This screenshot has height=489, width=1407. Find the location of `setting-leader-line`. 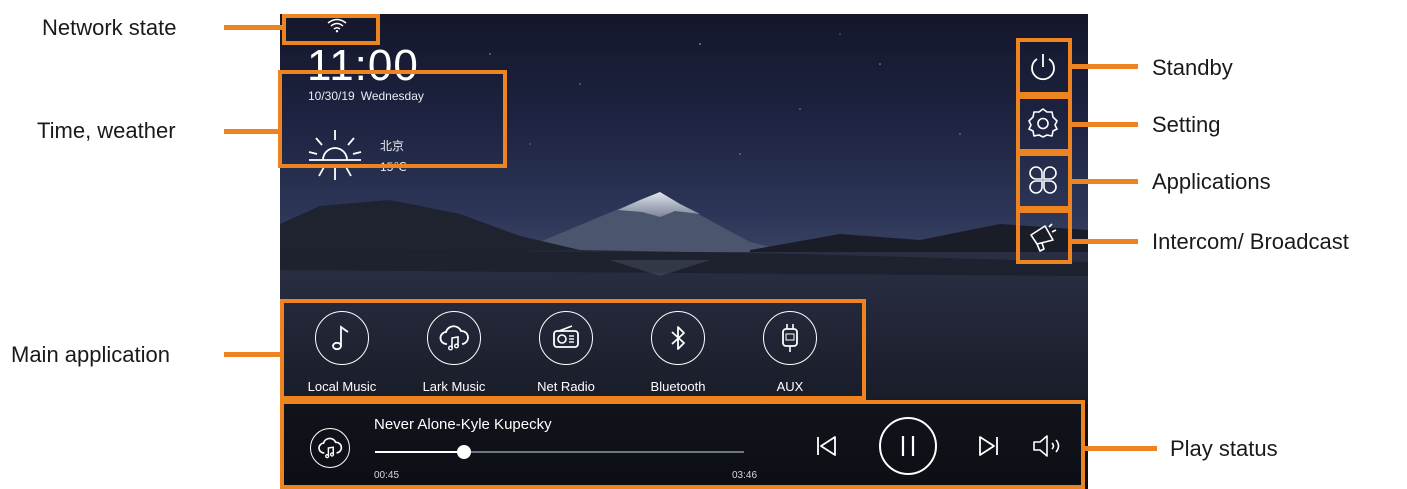

setting-leader-line is located at coordinates (1105, 124).